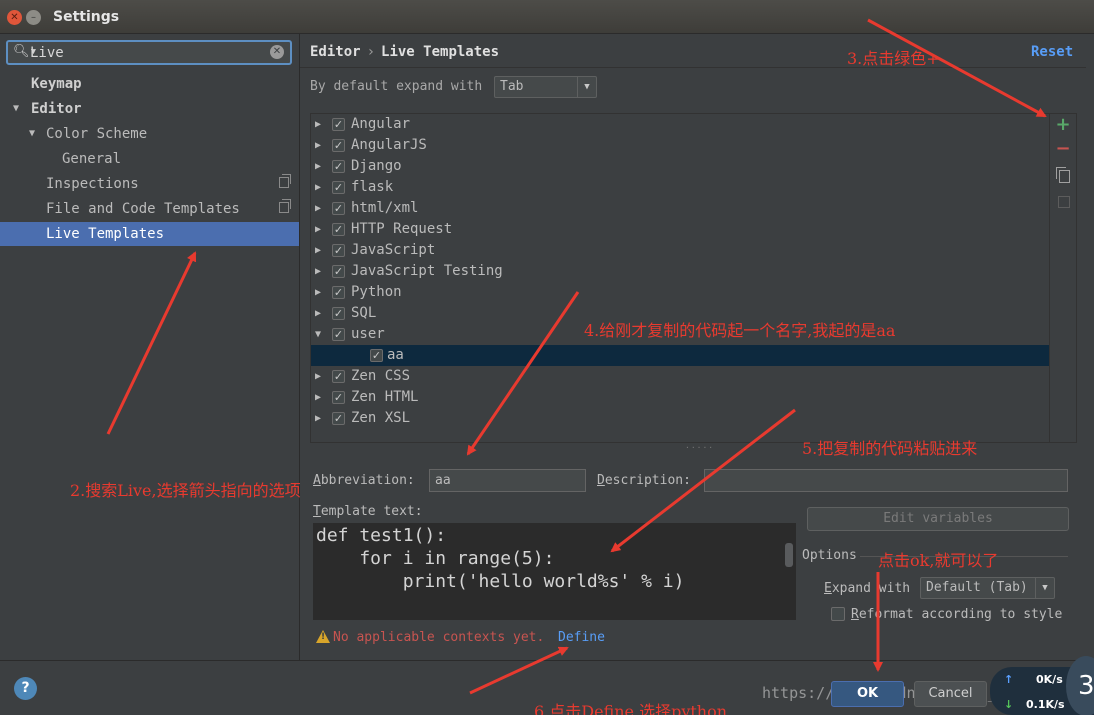 Image resolution: width=1094 pixels, height=715 pixels. Describe the element at coordinates (372, 187) in the screenshot. I see `template-label: flask` at that location.